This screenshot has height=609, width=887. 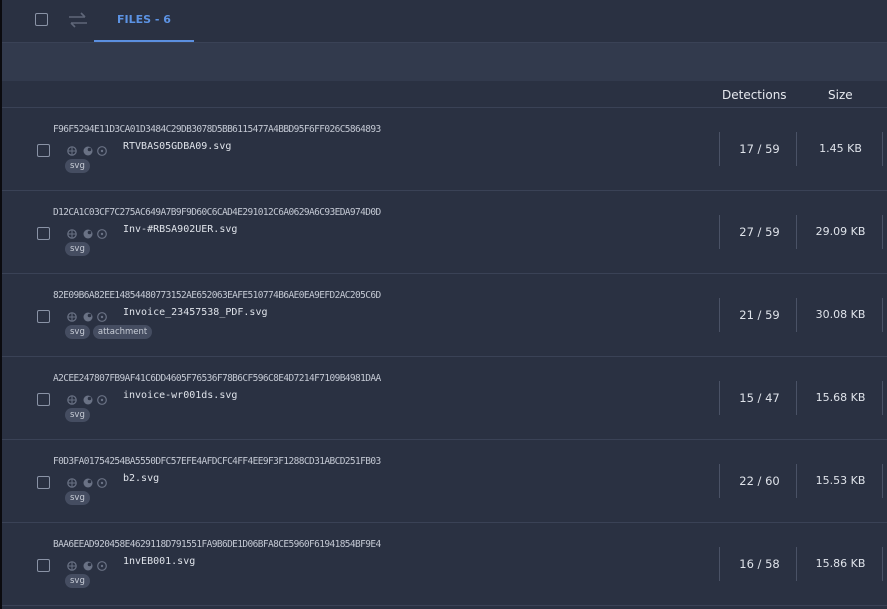 I want to click on select-all-checkbox, so click(x=41, y=19).